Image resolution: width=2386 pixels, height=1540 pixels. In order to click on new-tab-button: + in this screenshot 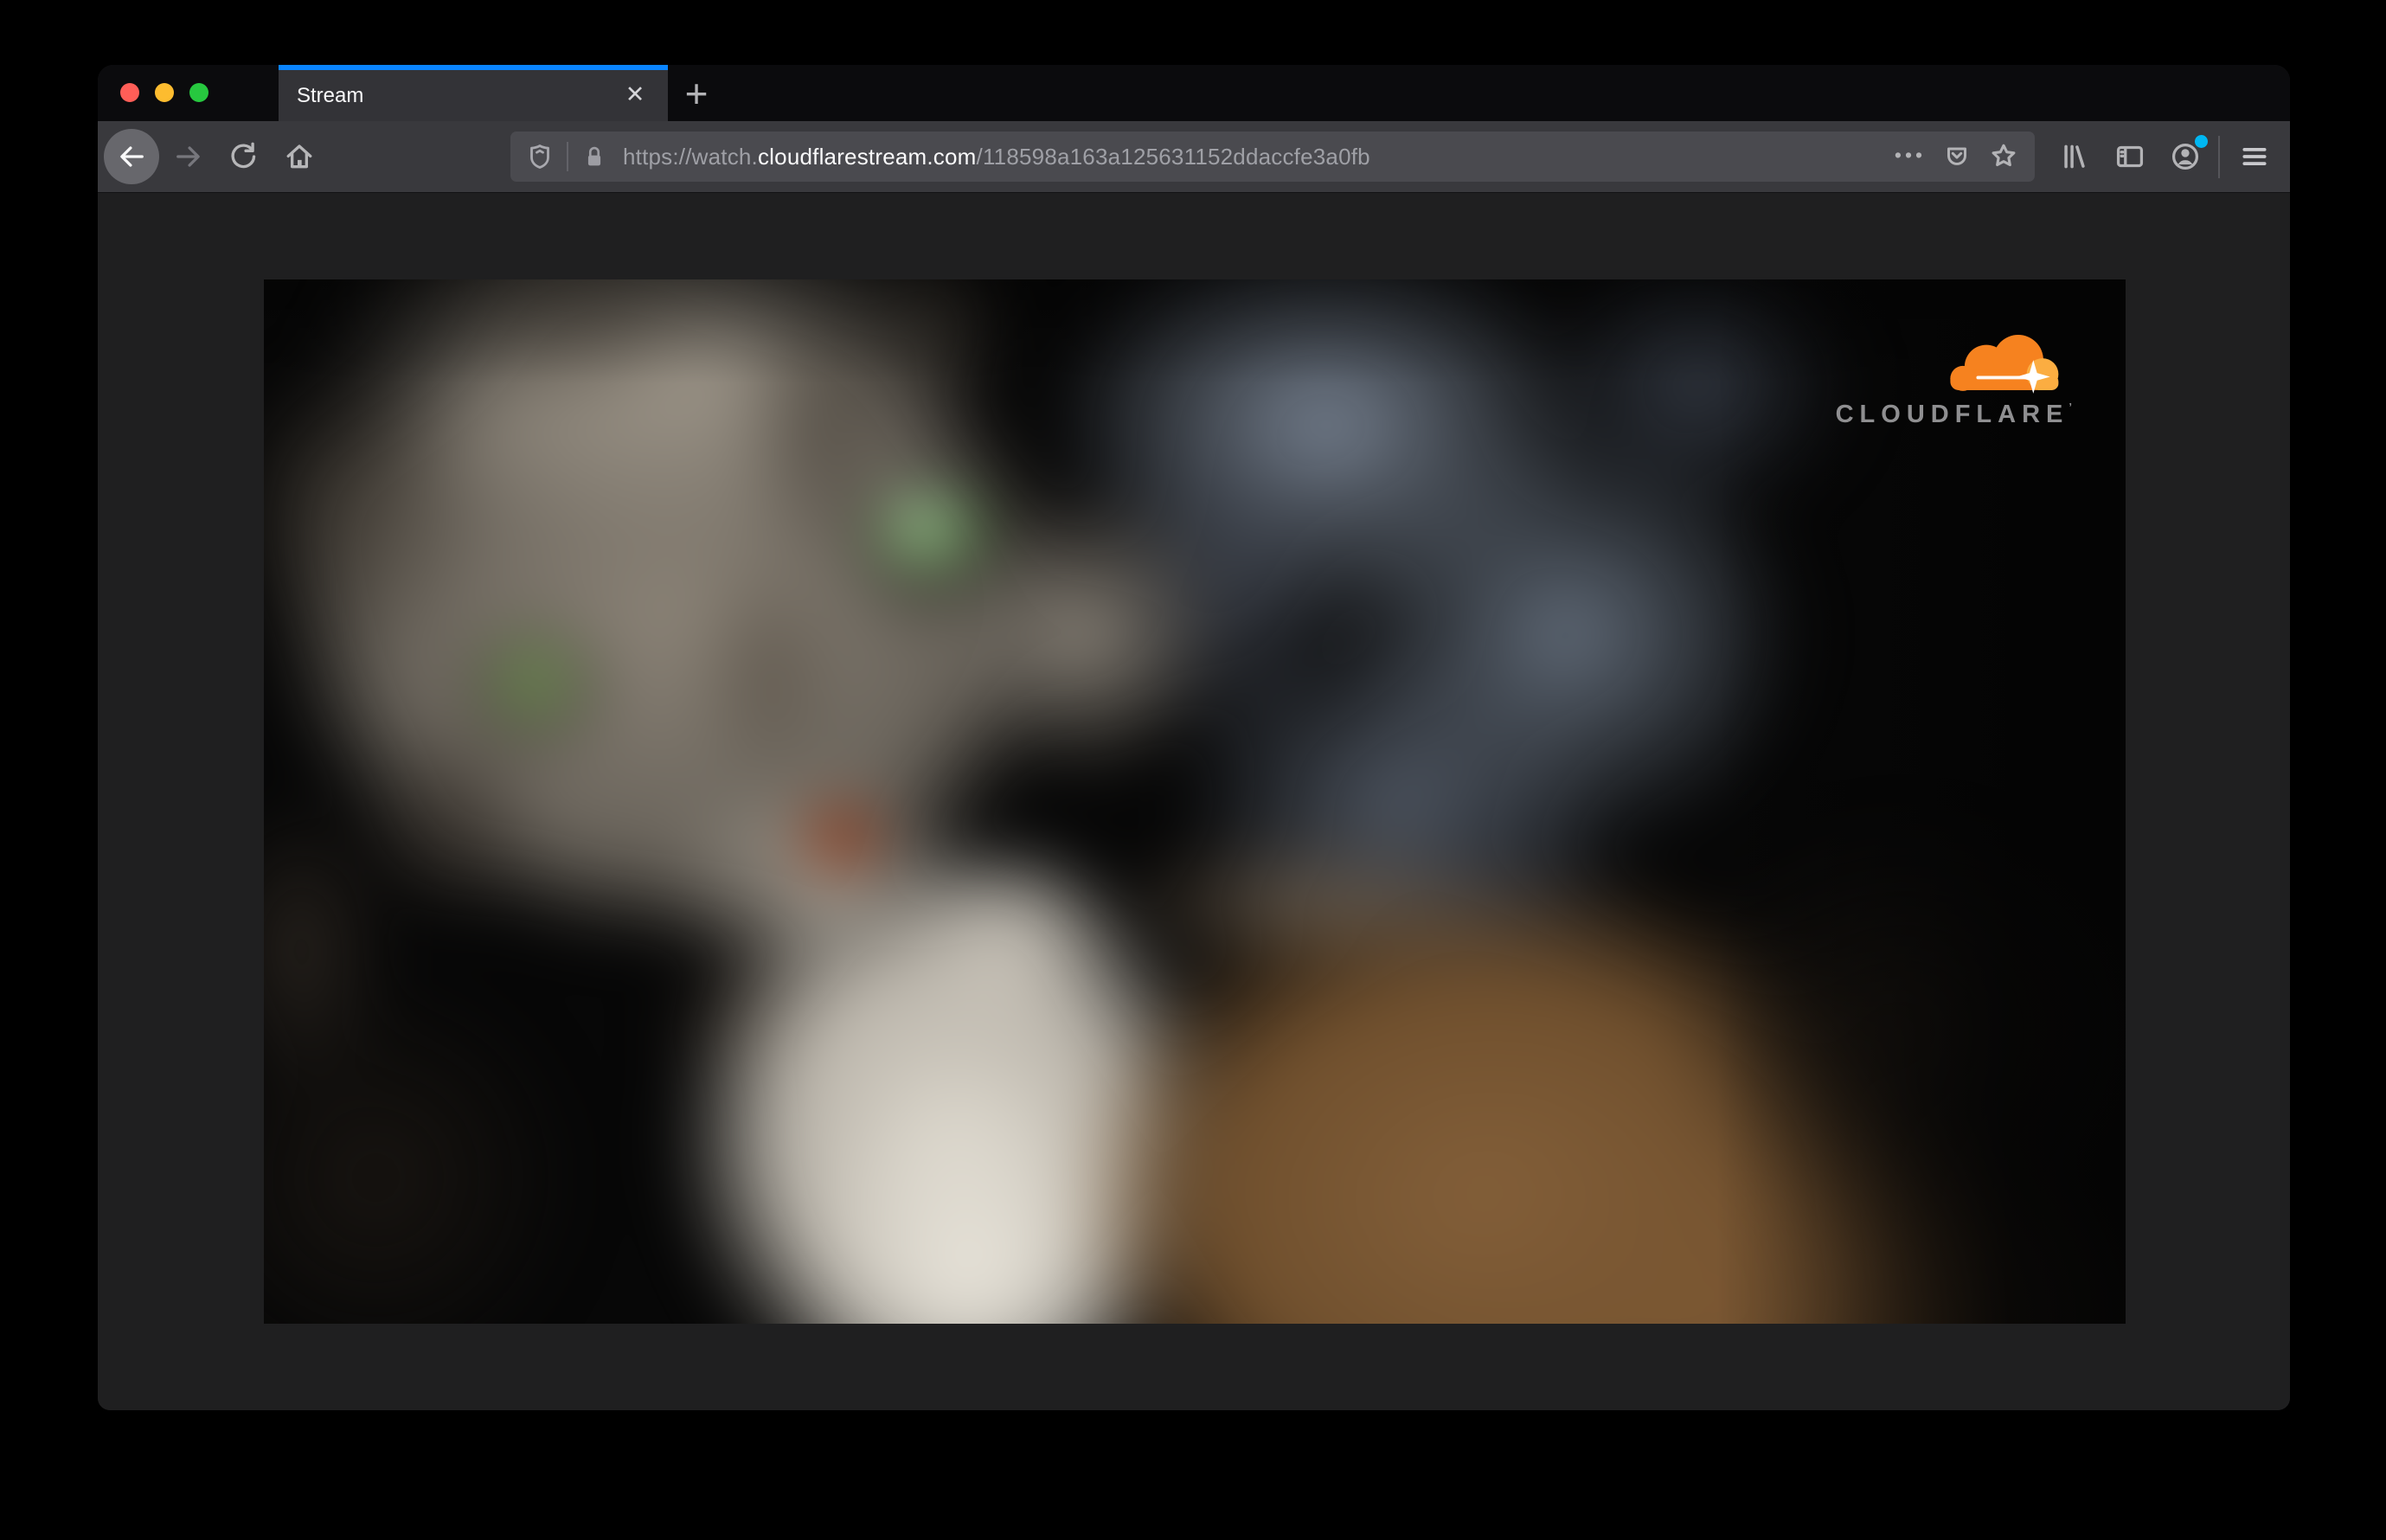, I will do `click(696, 93)`.